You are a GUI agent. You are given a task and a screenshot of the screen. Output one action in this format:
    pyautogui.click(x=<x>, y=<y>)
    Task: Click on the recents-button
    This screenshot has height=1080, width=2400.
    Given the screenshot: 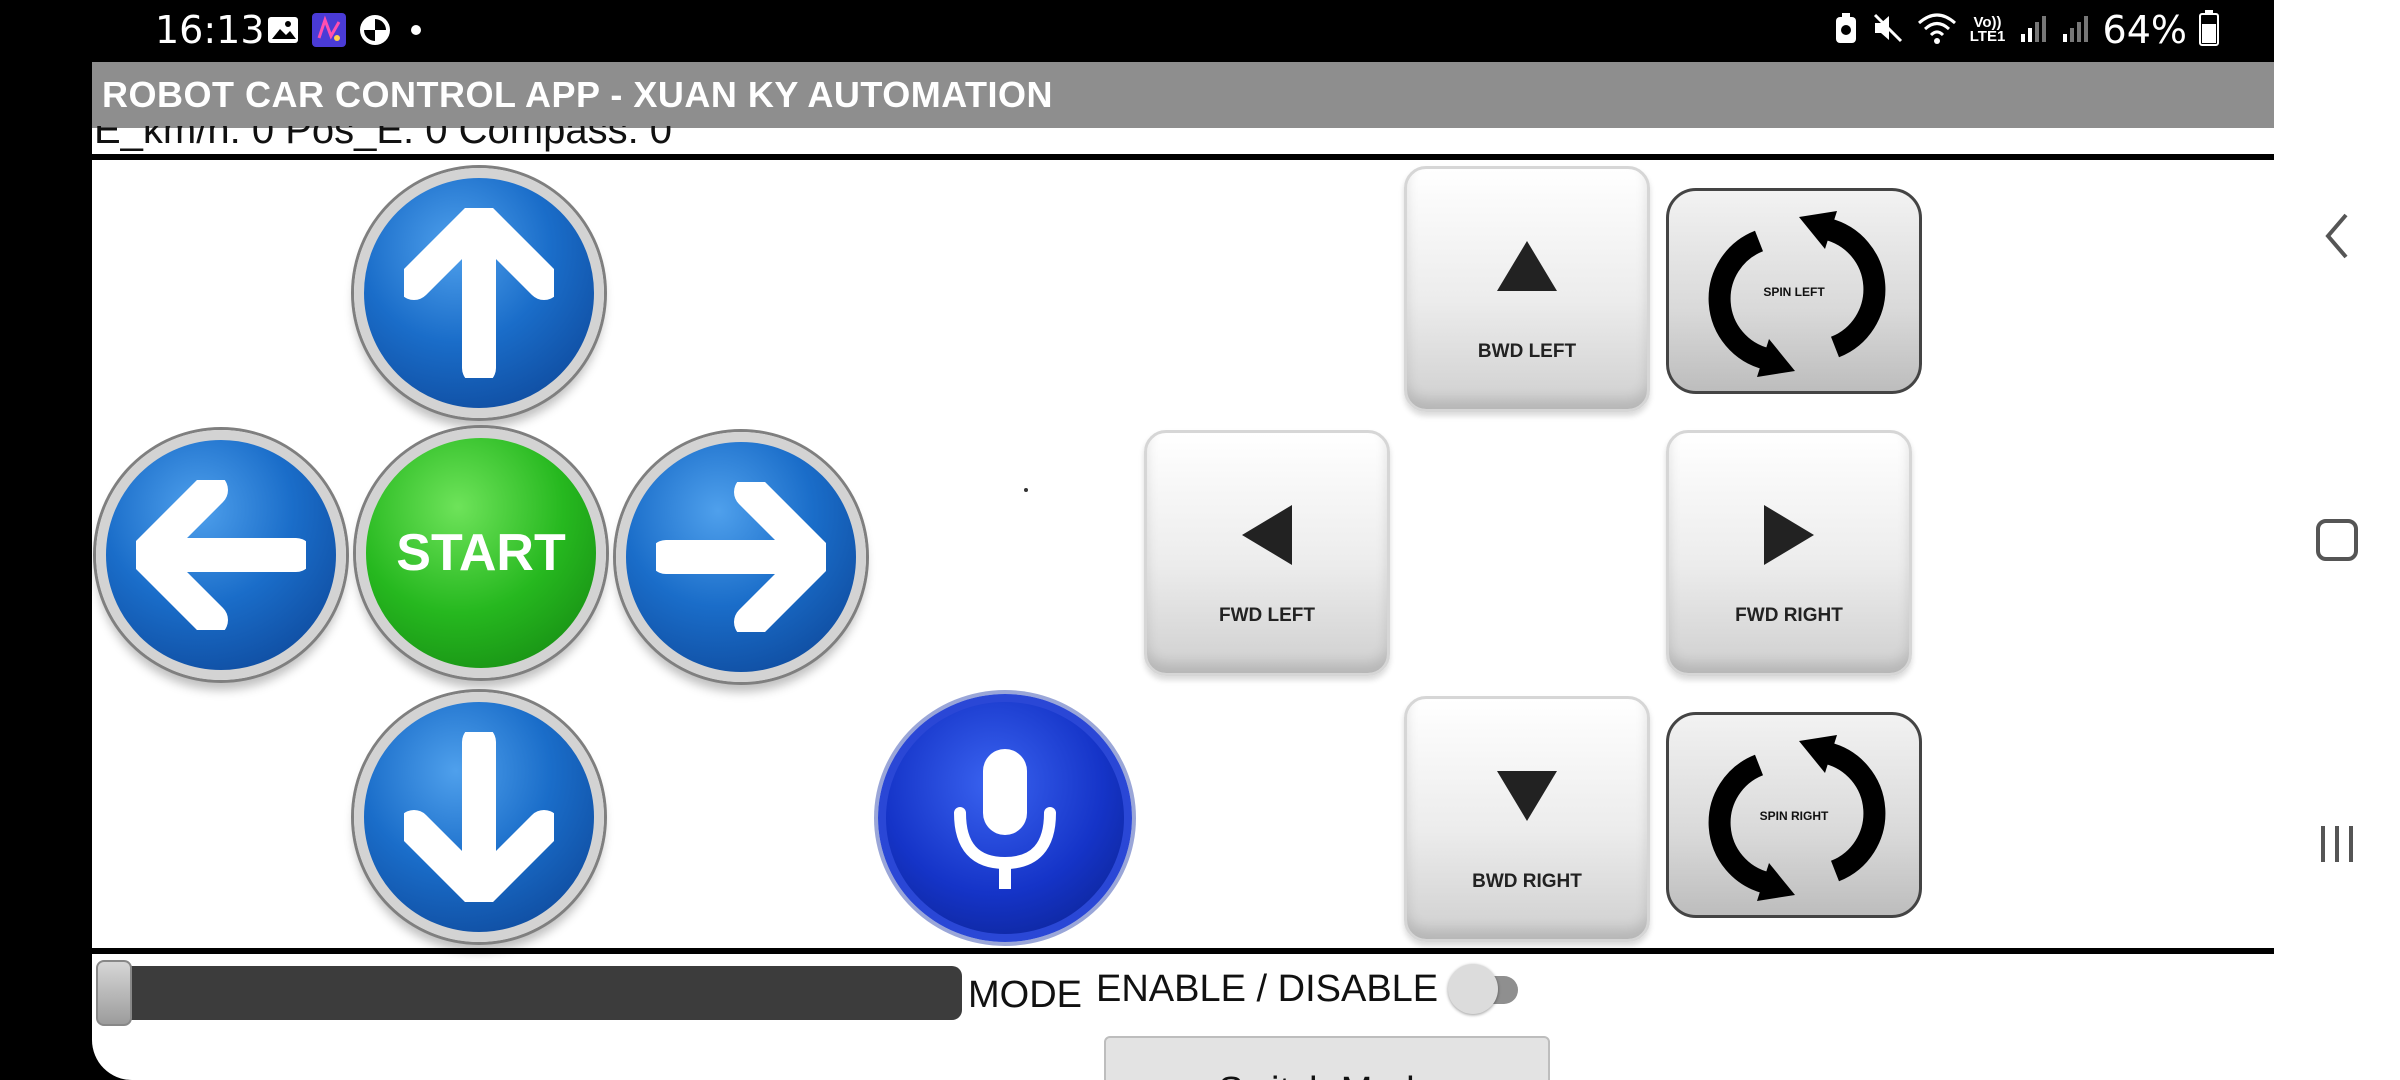 What is the action you would take?
    pyautogui.click(x=2337, y=844)
    